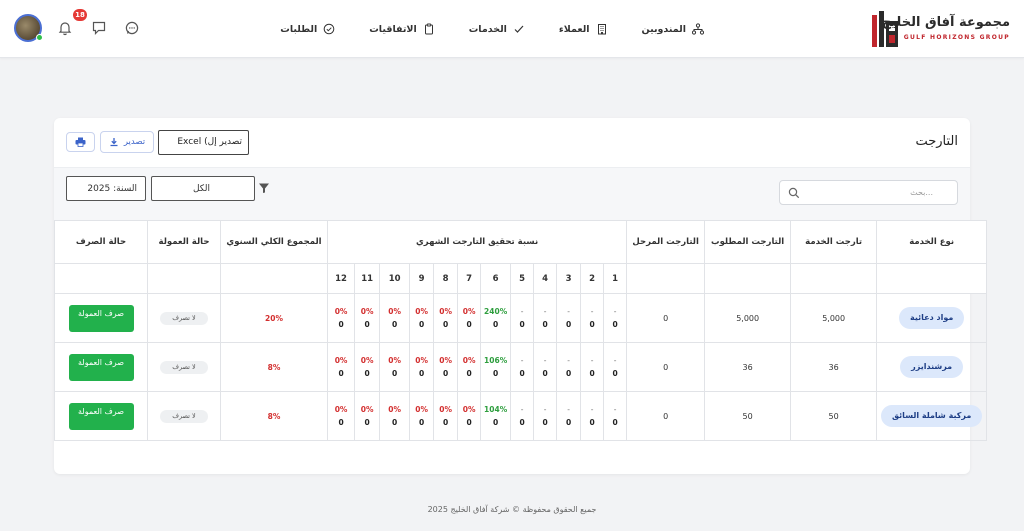  I want to click on month-ratio-cell: 240% 0, so click(496, 318).